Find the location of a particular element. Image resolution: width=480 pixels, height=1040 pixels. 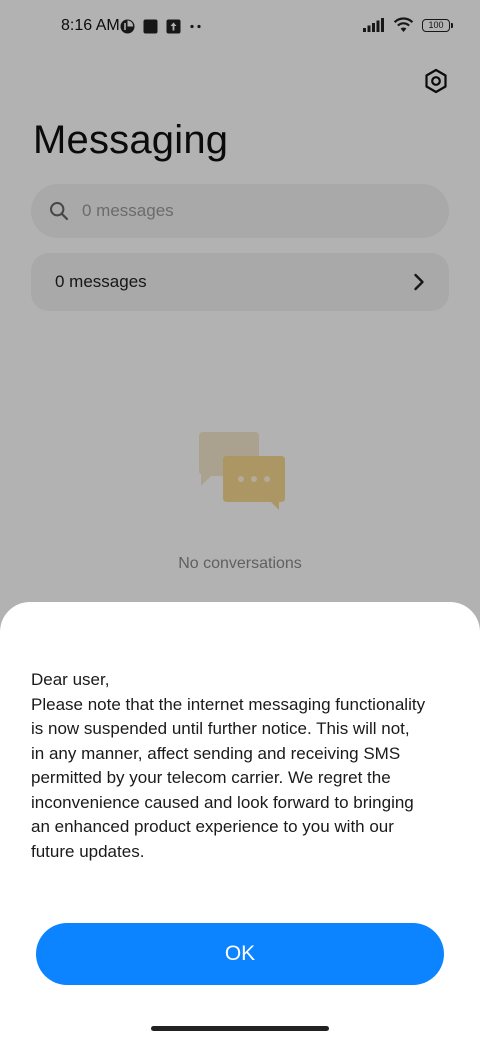

ok-button: OK is located at coordinates (240, 954).